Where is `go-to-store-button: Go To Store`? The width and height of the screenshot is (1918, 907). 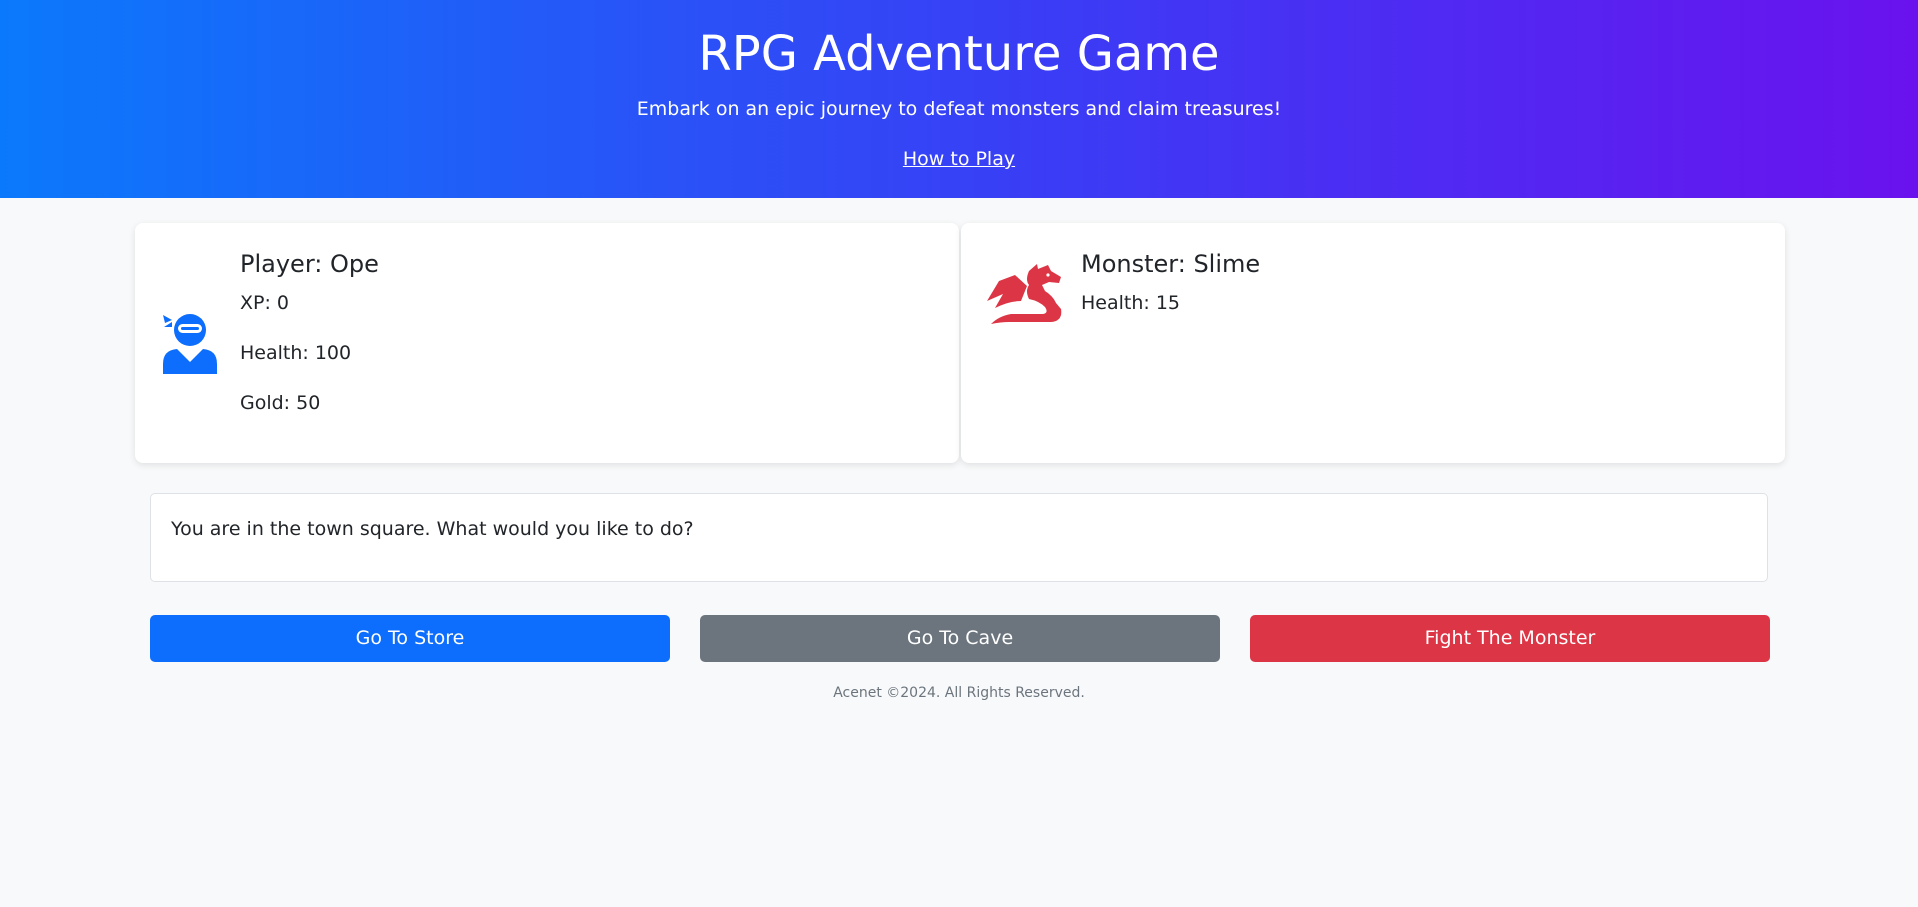
go-to-store-button: Go To Store is located at coordinates (410, 638).